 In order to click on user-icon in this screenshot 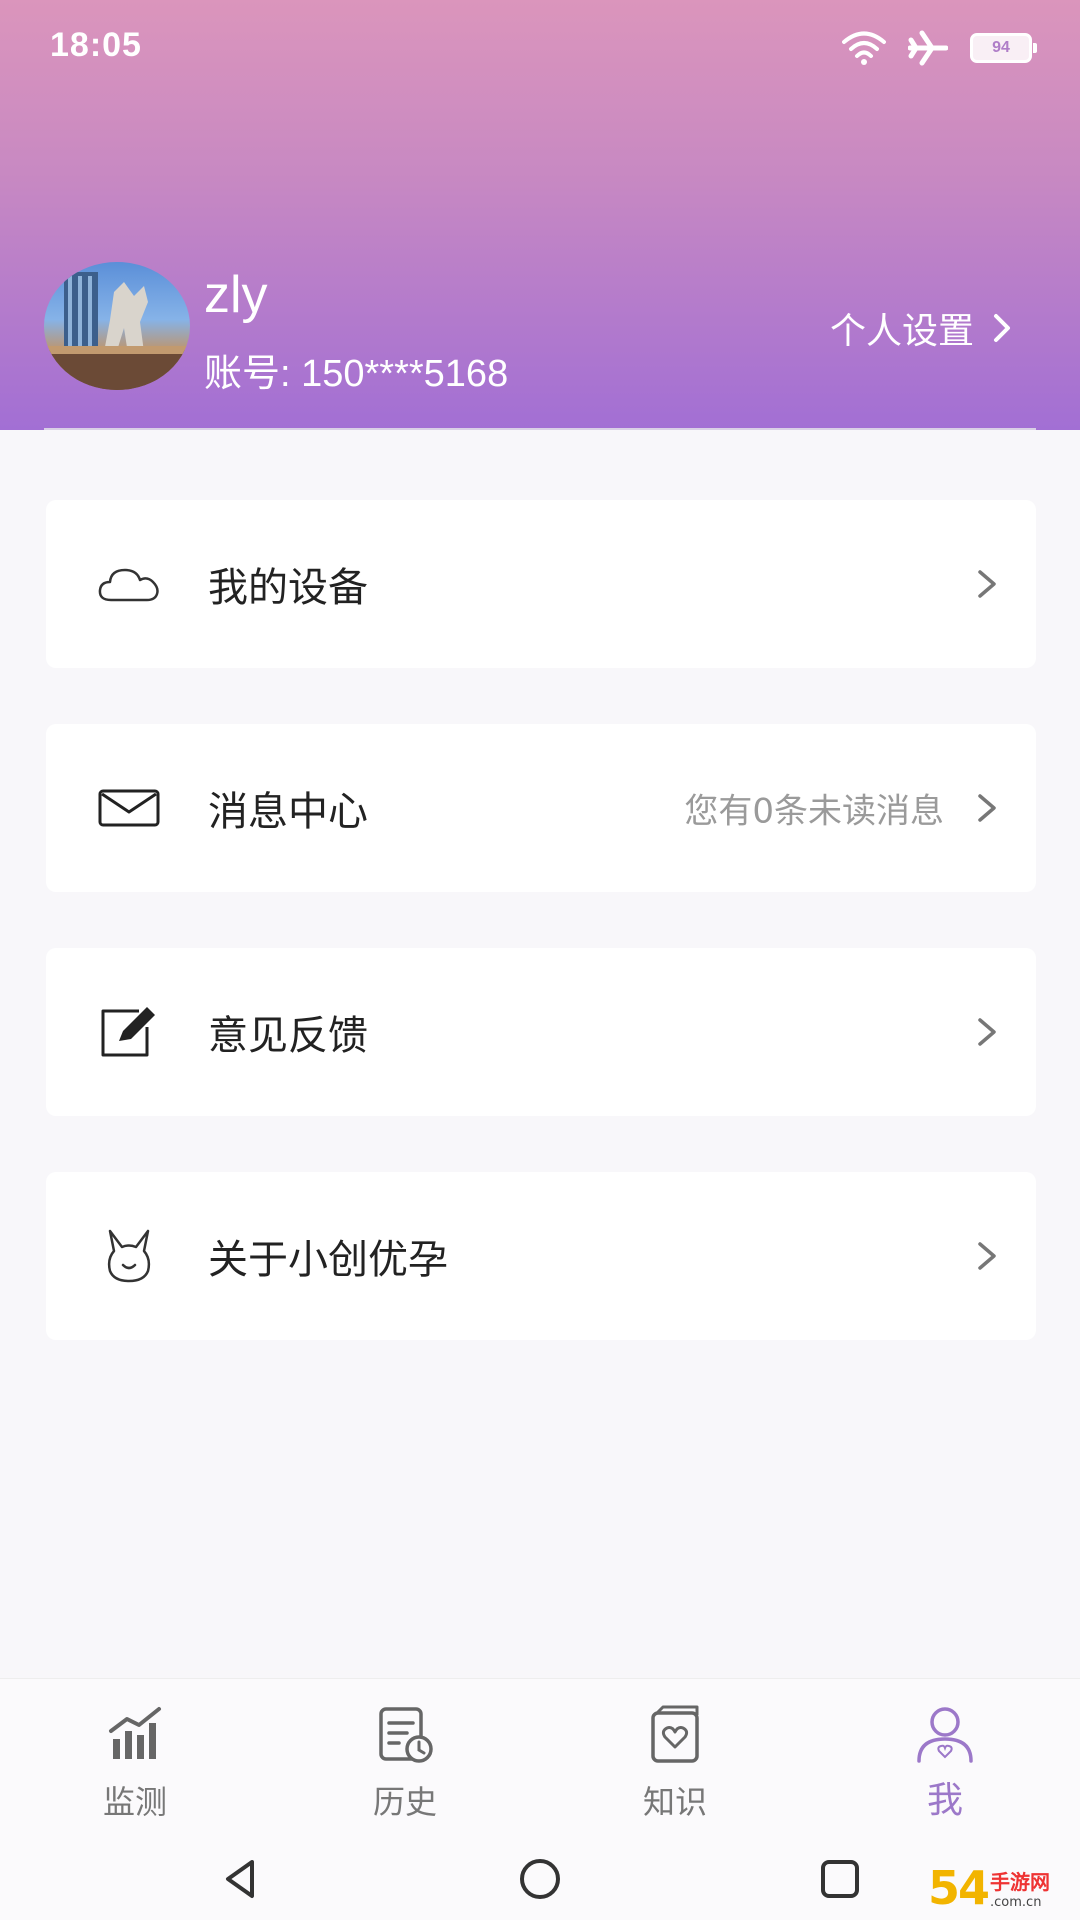, I will do `click(945, 1735)`.